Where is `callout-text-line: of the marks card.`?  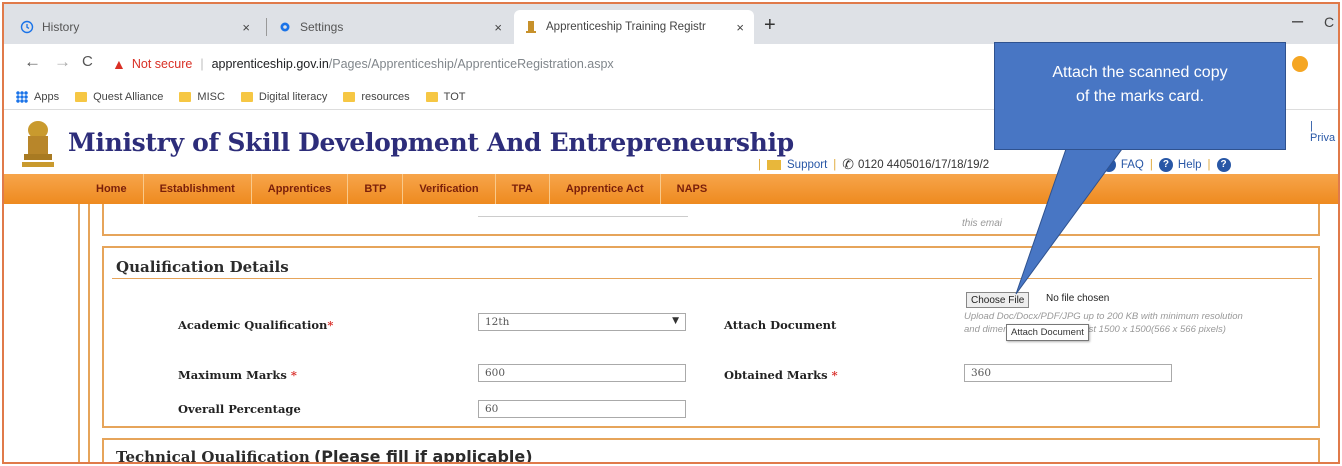
callout-text-line: of the marks card. is located at coordinates (1140, 96).